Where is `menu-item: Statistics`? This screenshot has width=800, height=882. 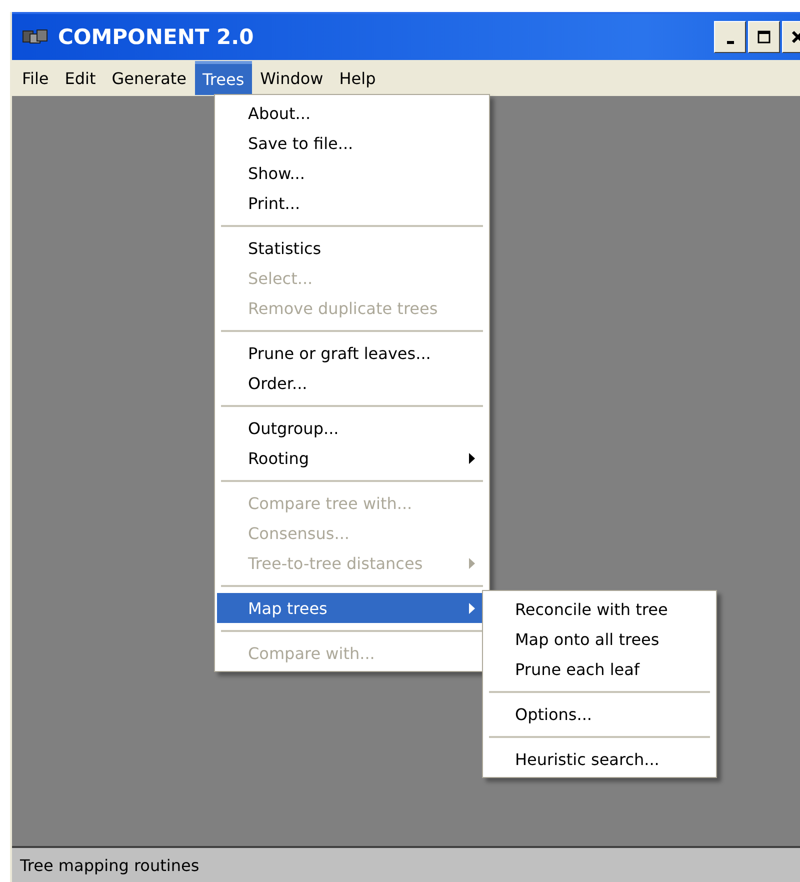 menu-item: Statistics is located at coordinates (352, 248).